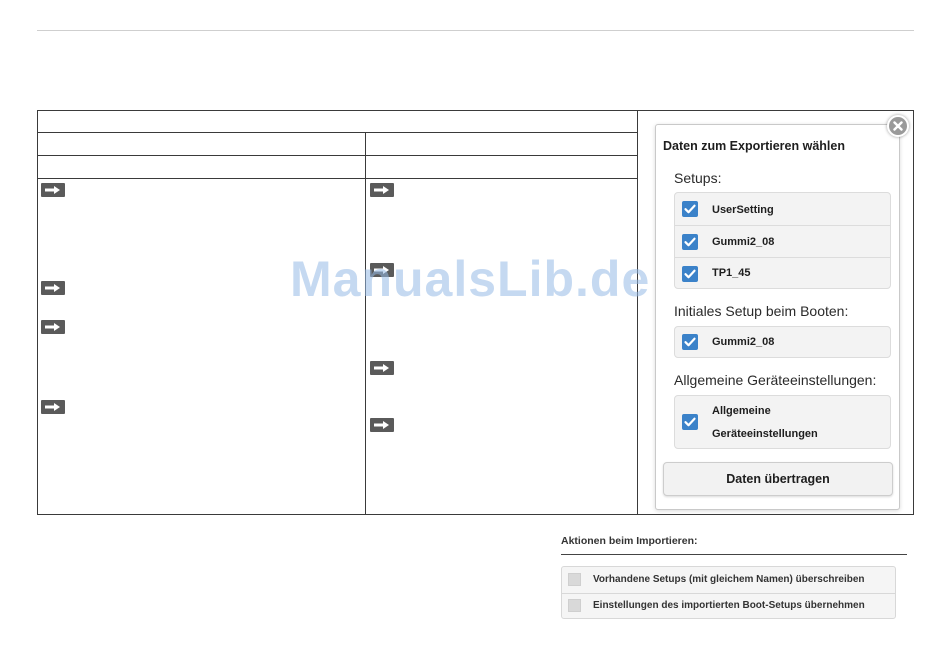 This screenshot has width=950, height=665. I want to click on setup-row: Gummi2_08, so click(782, 241).